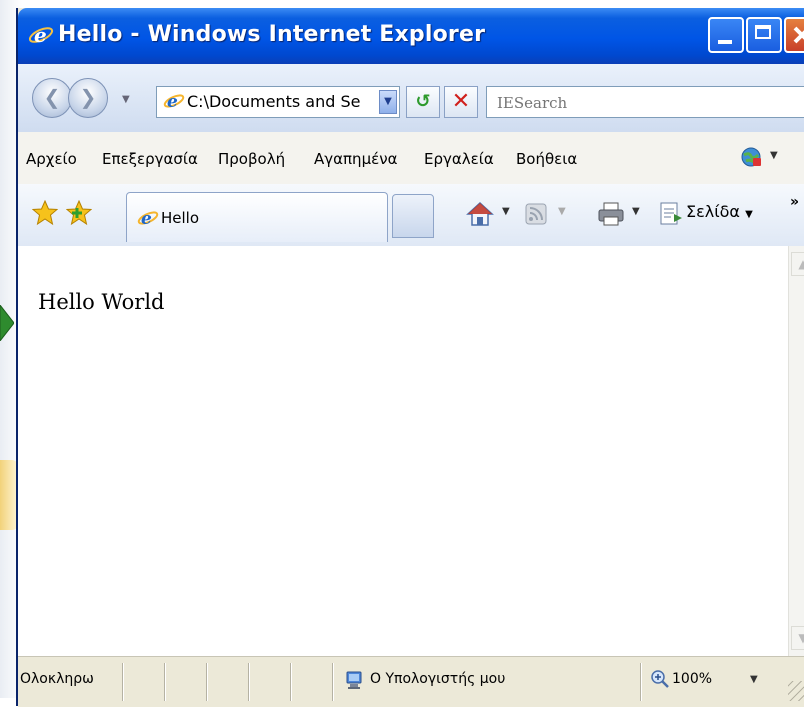  I want to click on back-button: ❮, so click(52, 98).